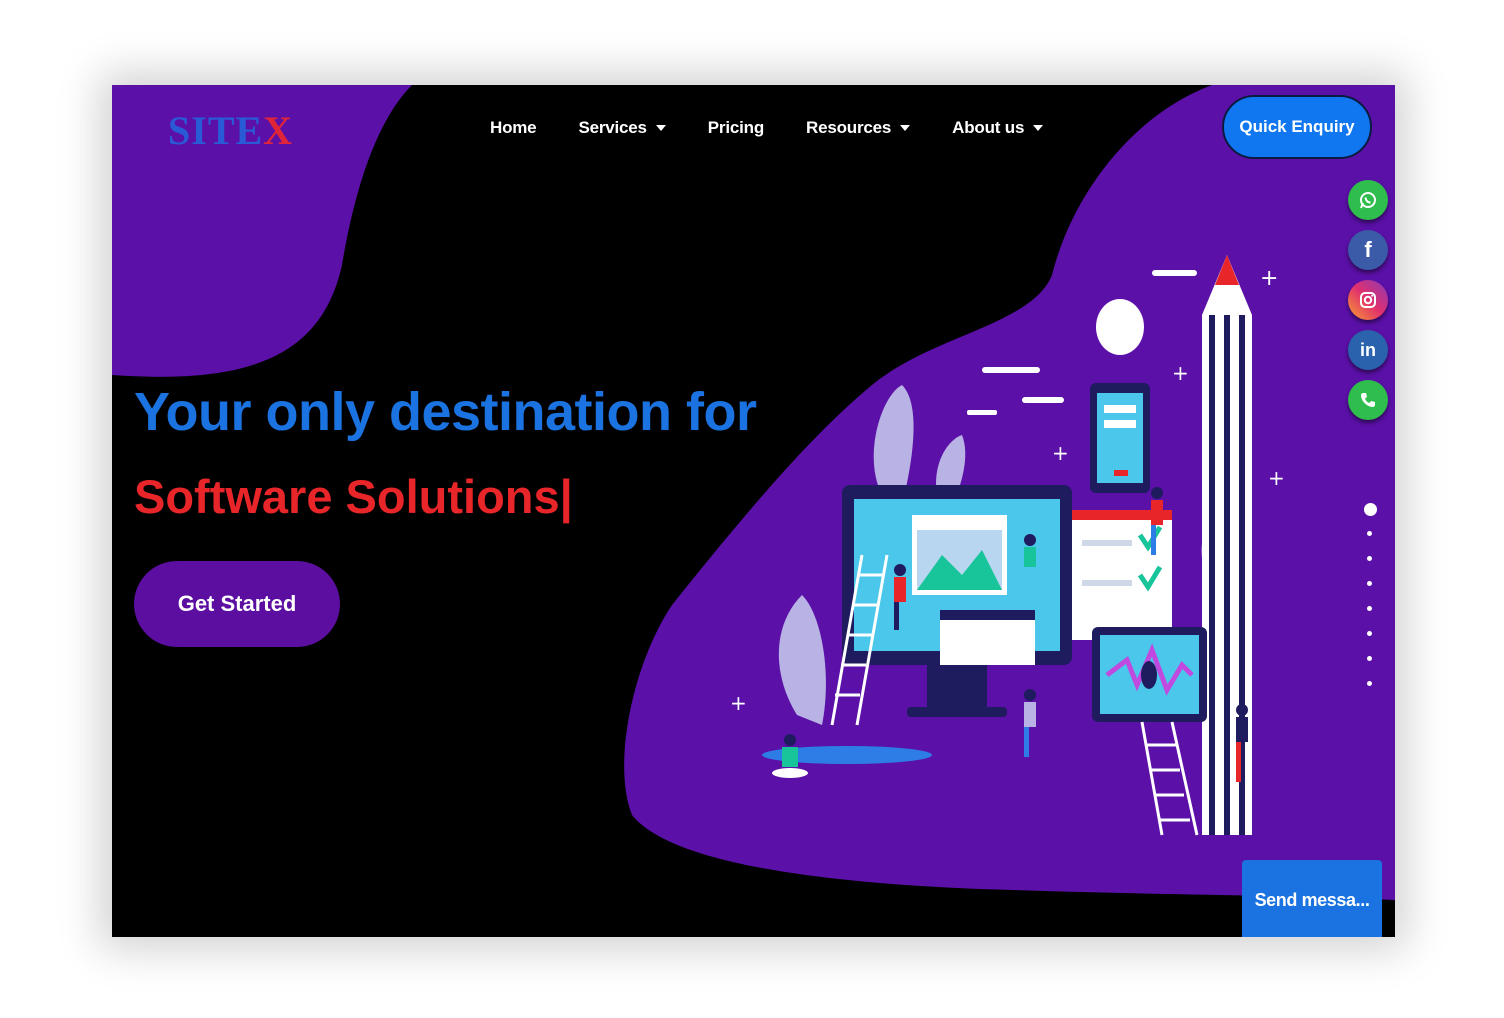 This screenshot has width=1504, height=1018. I want to click on linkedin-button: in, so click(1368, 350).